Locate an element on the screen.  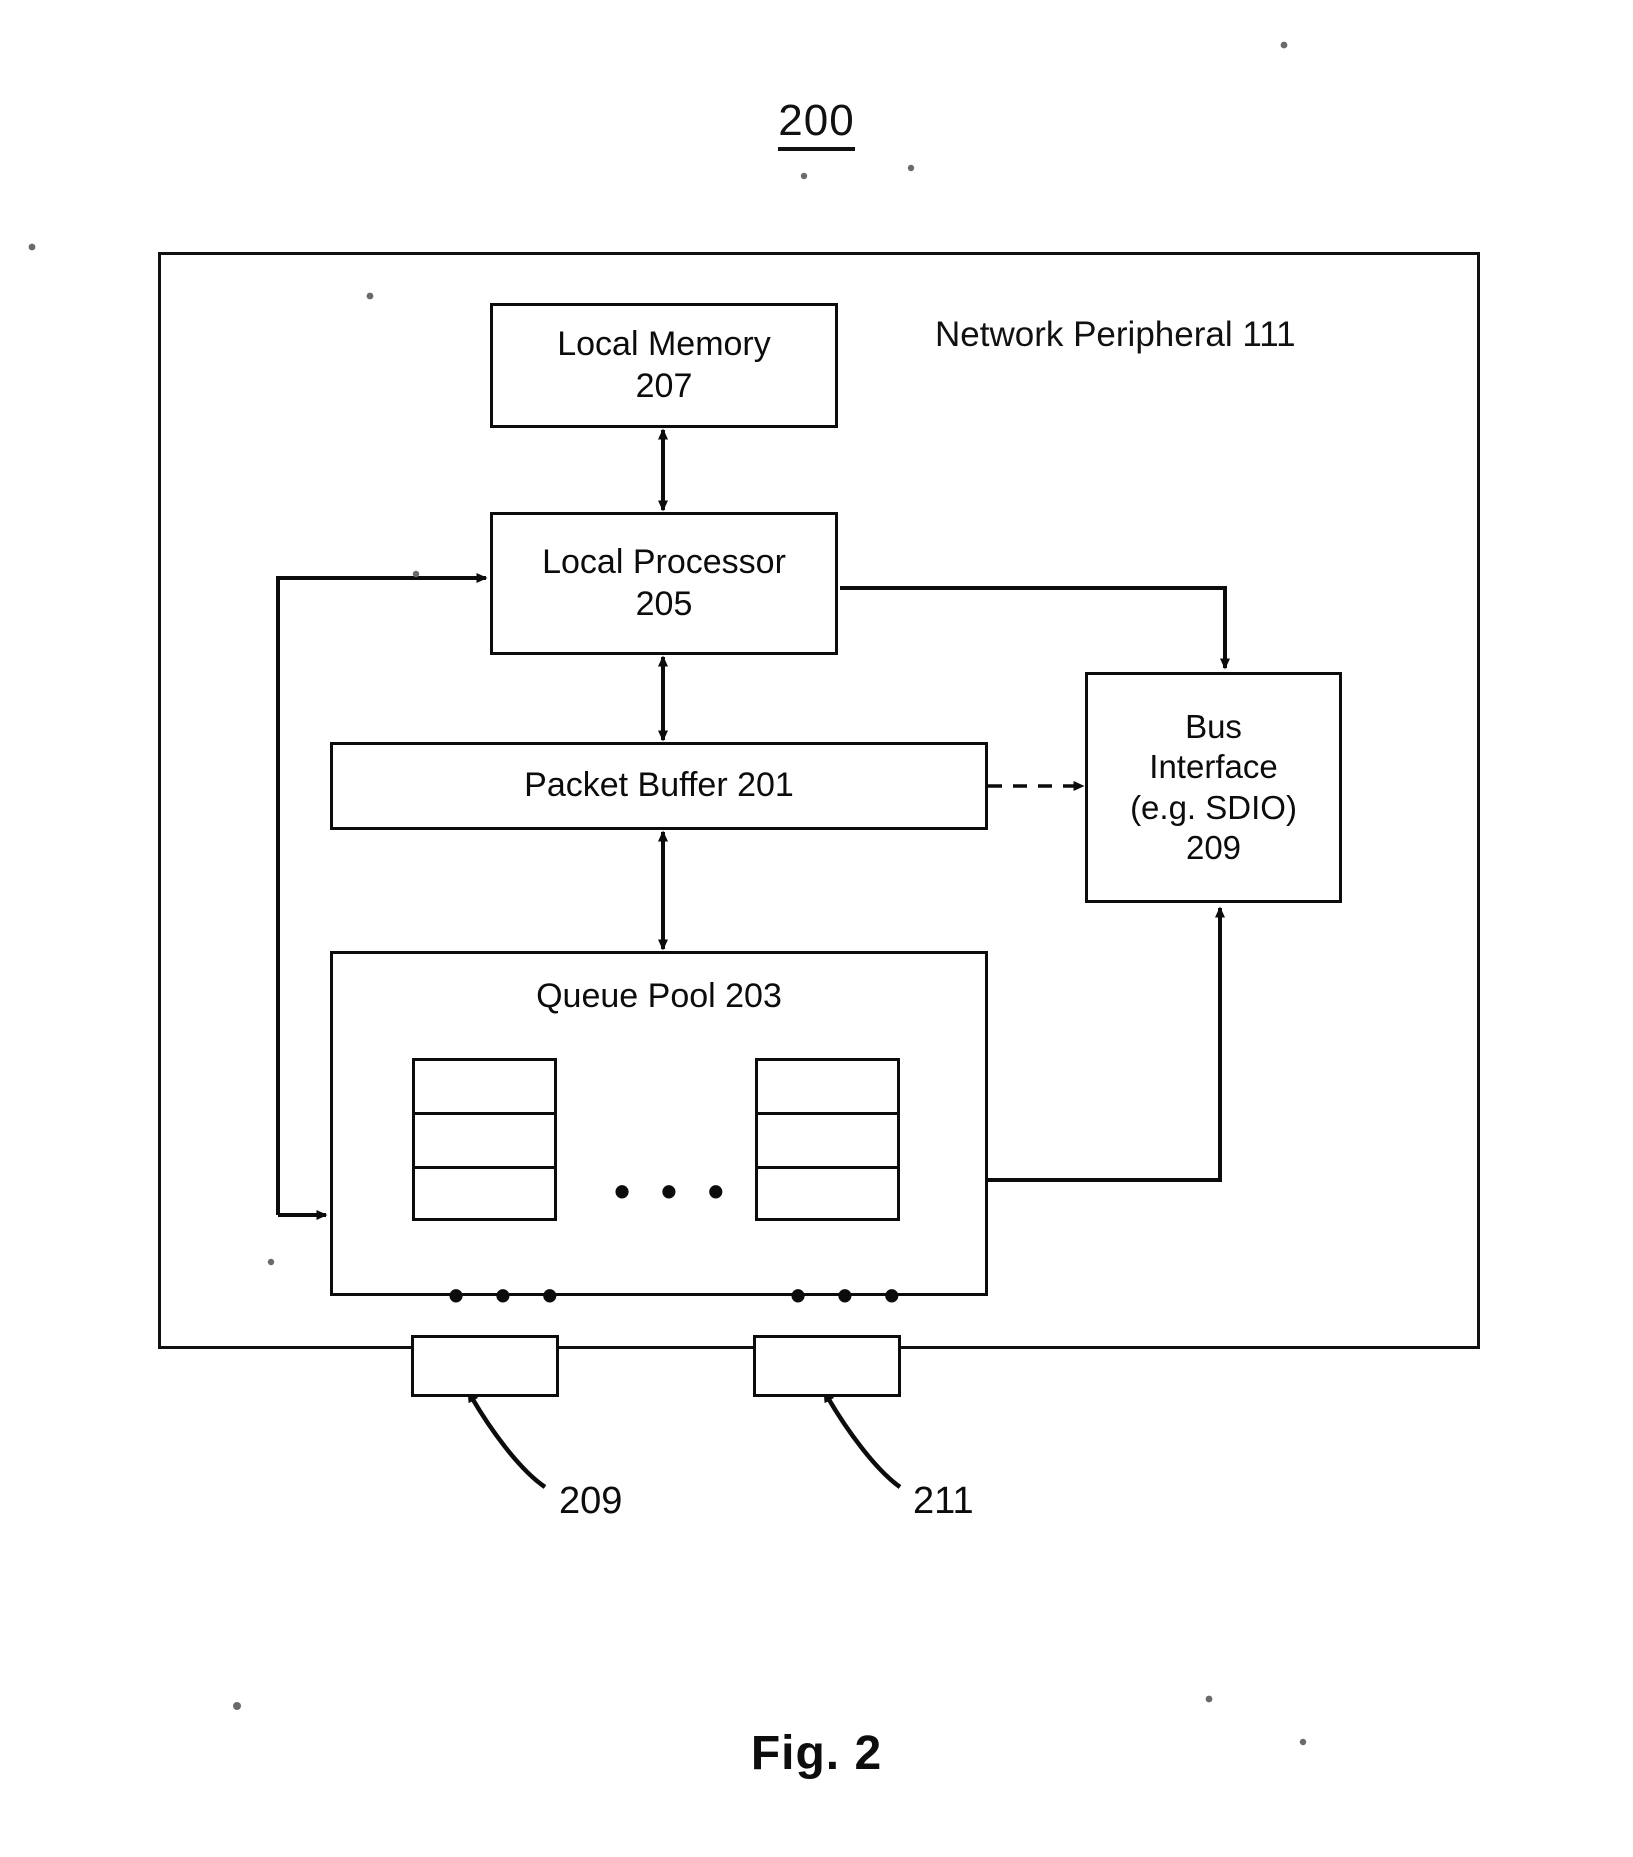
queue-stack-left is located at coordinates (484, 1139).